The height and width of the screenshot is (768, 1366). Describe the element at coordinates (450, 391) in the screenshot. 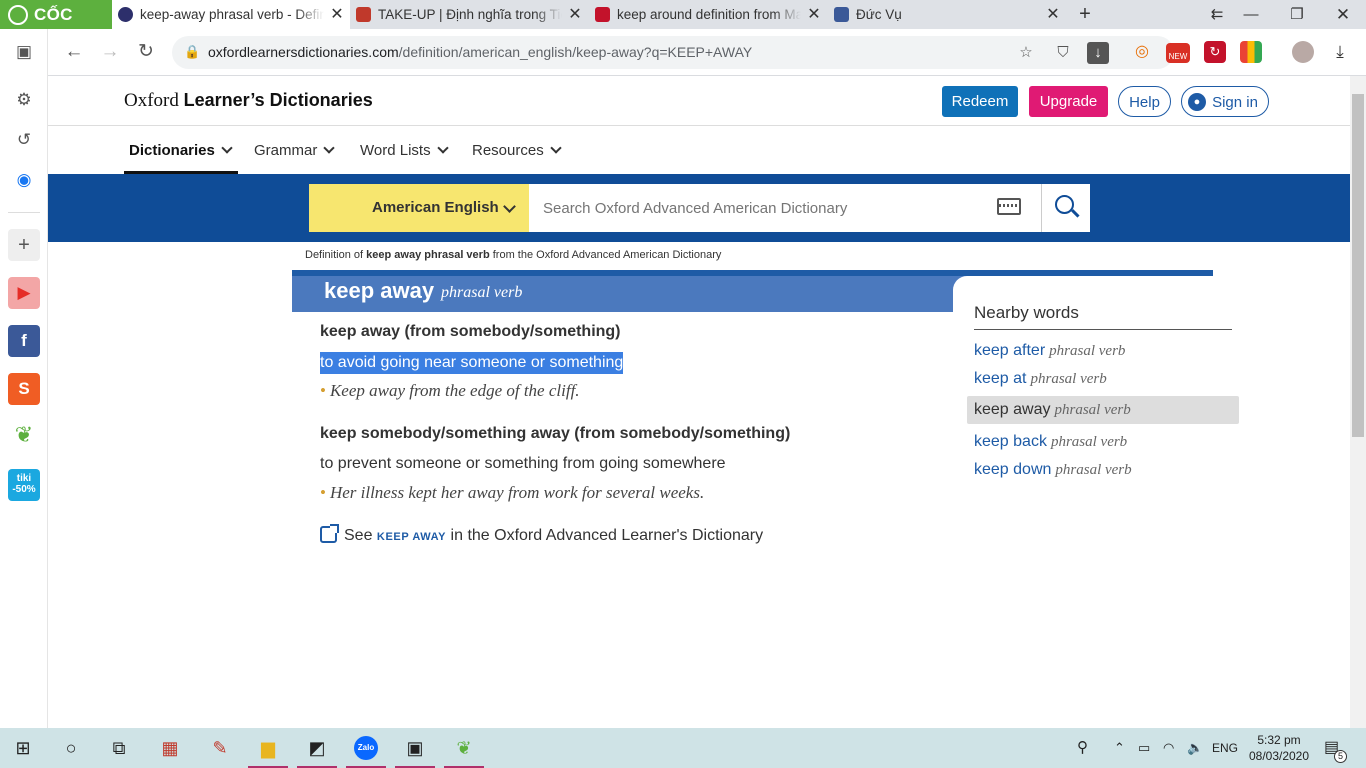

I see `sense-1-example: • Keep away from the edge of the cliff.` at that location.